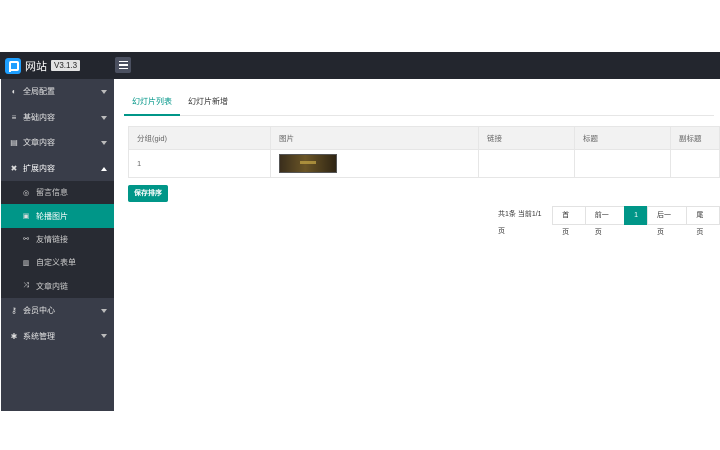 This screenshot has width=720, height=450. What do you see at coordinates (14, 311) in the screenshot?
I see `lock-icon: ⚷` at bounding box center [14, 311].